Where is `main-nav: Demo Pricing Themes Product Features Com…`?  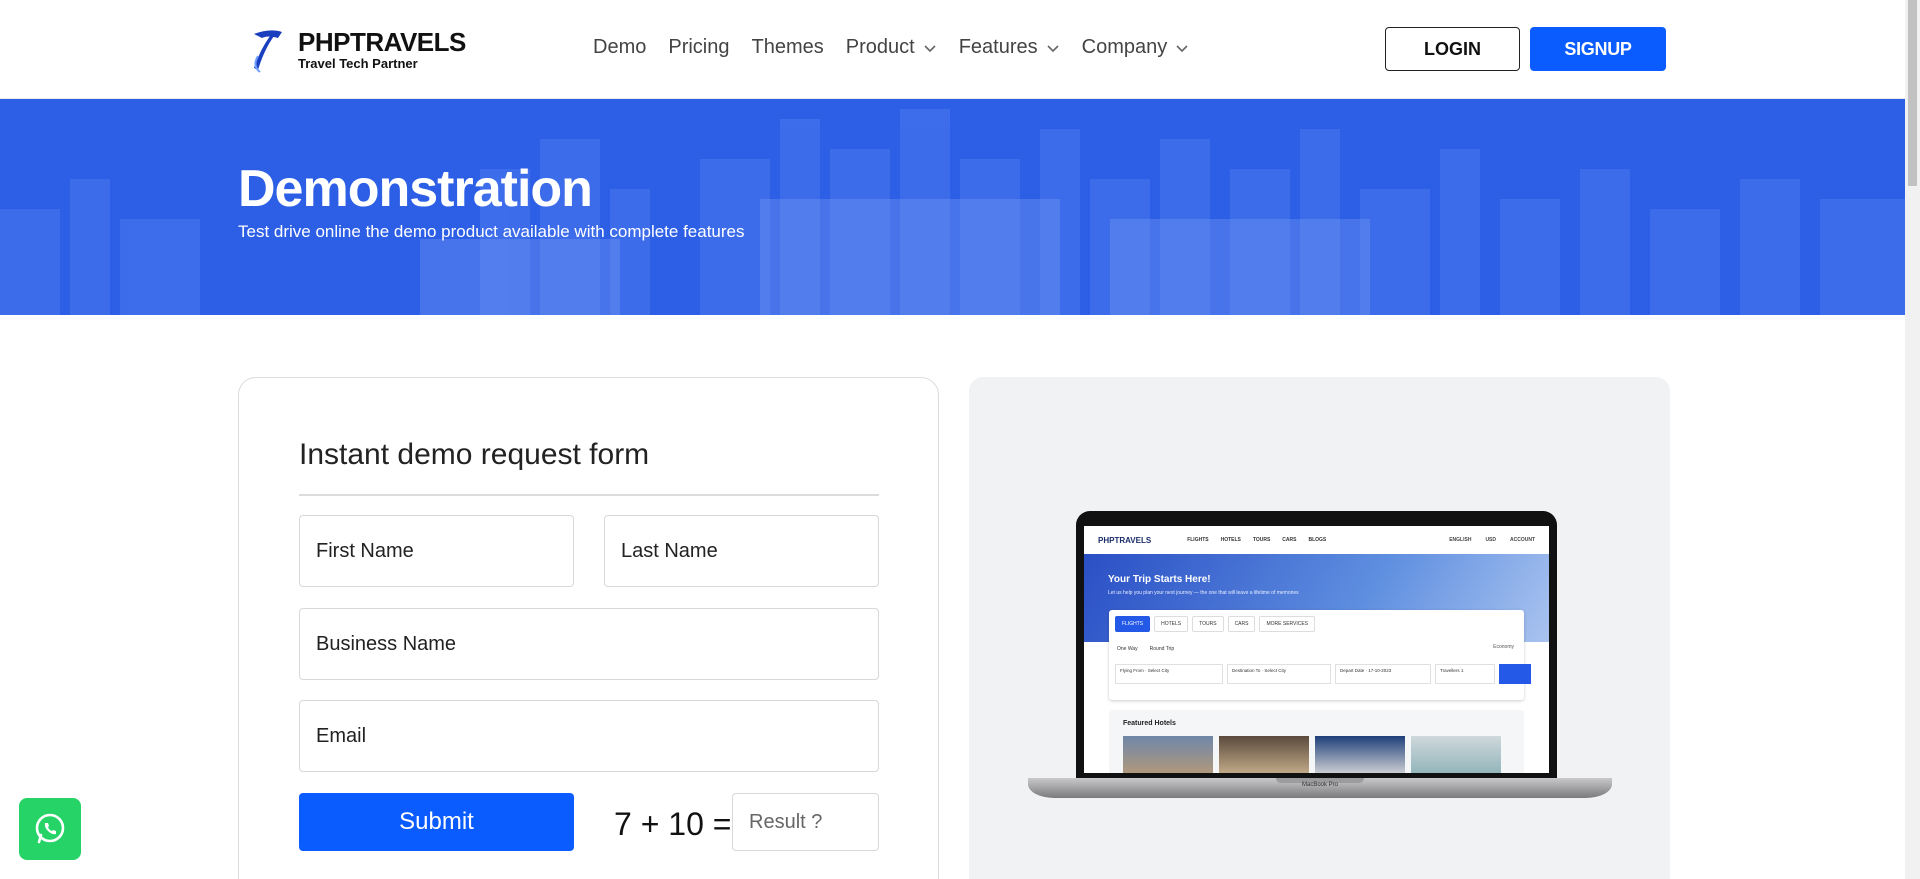
main-nav: Demo Pricing Themes Product Features Com… is located at coordinates (902, 47).